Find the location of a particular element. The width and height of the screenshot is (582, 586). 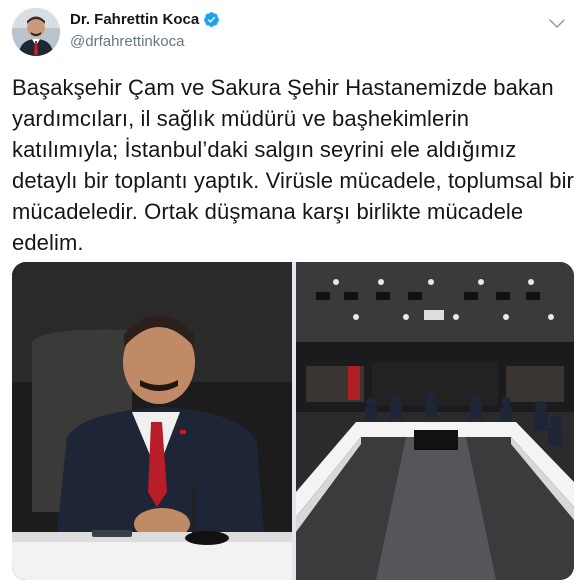

more-options-icon is located at coordinates (557, 23).